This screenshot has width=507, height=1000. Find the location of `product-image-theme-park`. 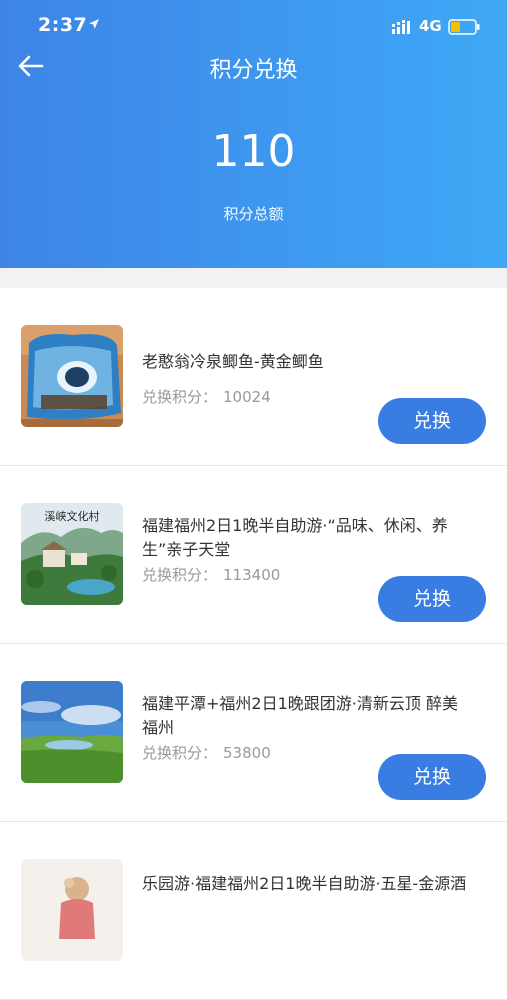

product-image-theme-park is located at coordinates (72, 910).